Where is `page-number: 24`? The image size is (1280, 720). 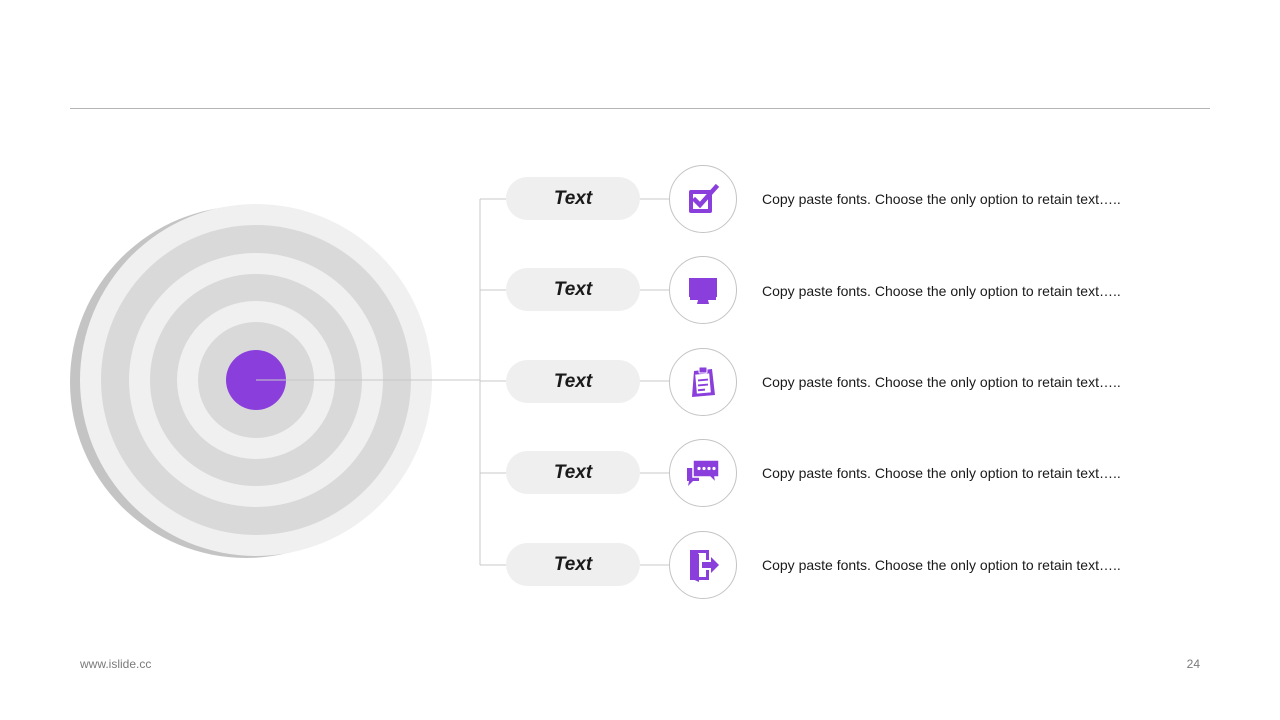
page-number: 24 is located at coordinates (1193, 664).